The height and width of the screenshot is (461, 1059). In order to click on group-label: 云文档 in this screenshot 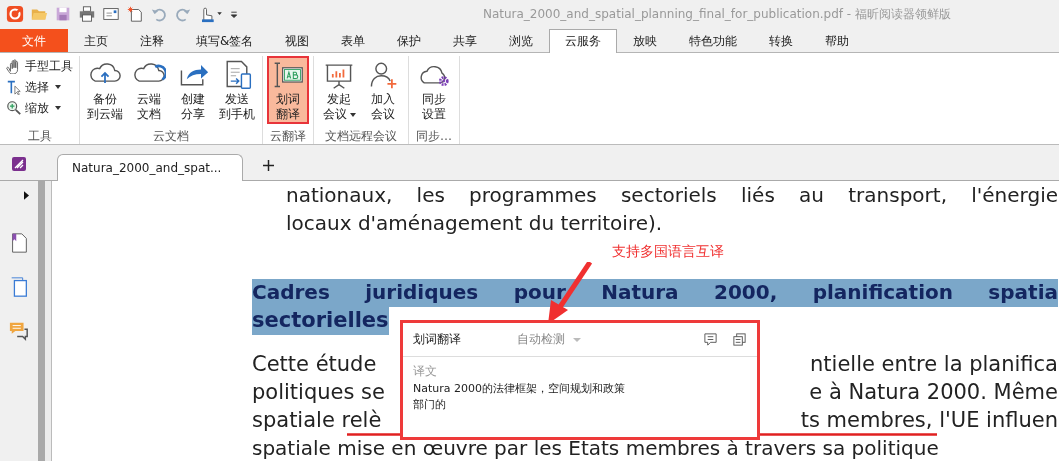, I will do `click(171, 136)`.